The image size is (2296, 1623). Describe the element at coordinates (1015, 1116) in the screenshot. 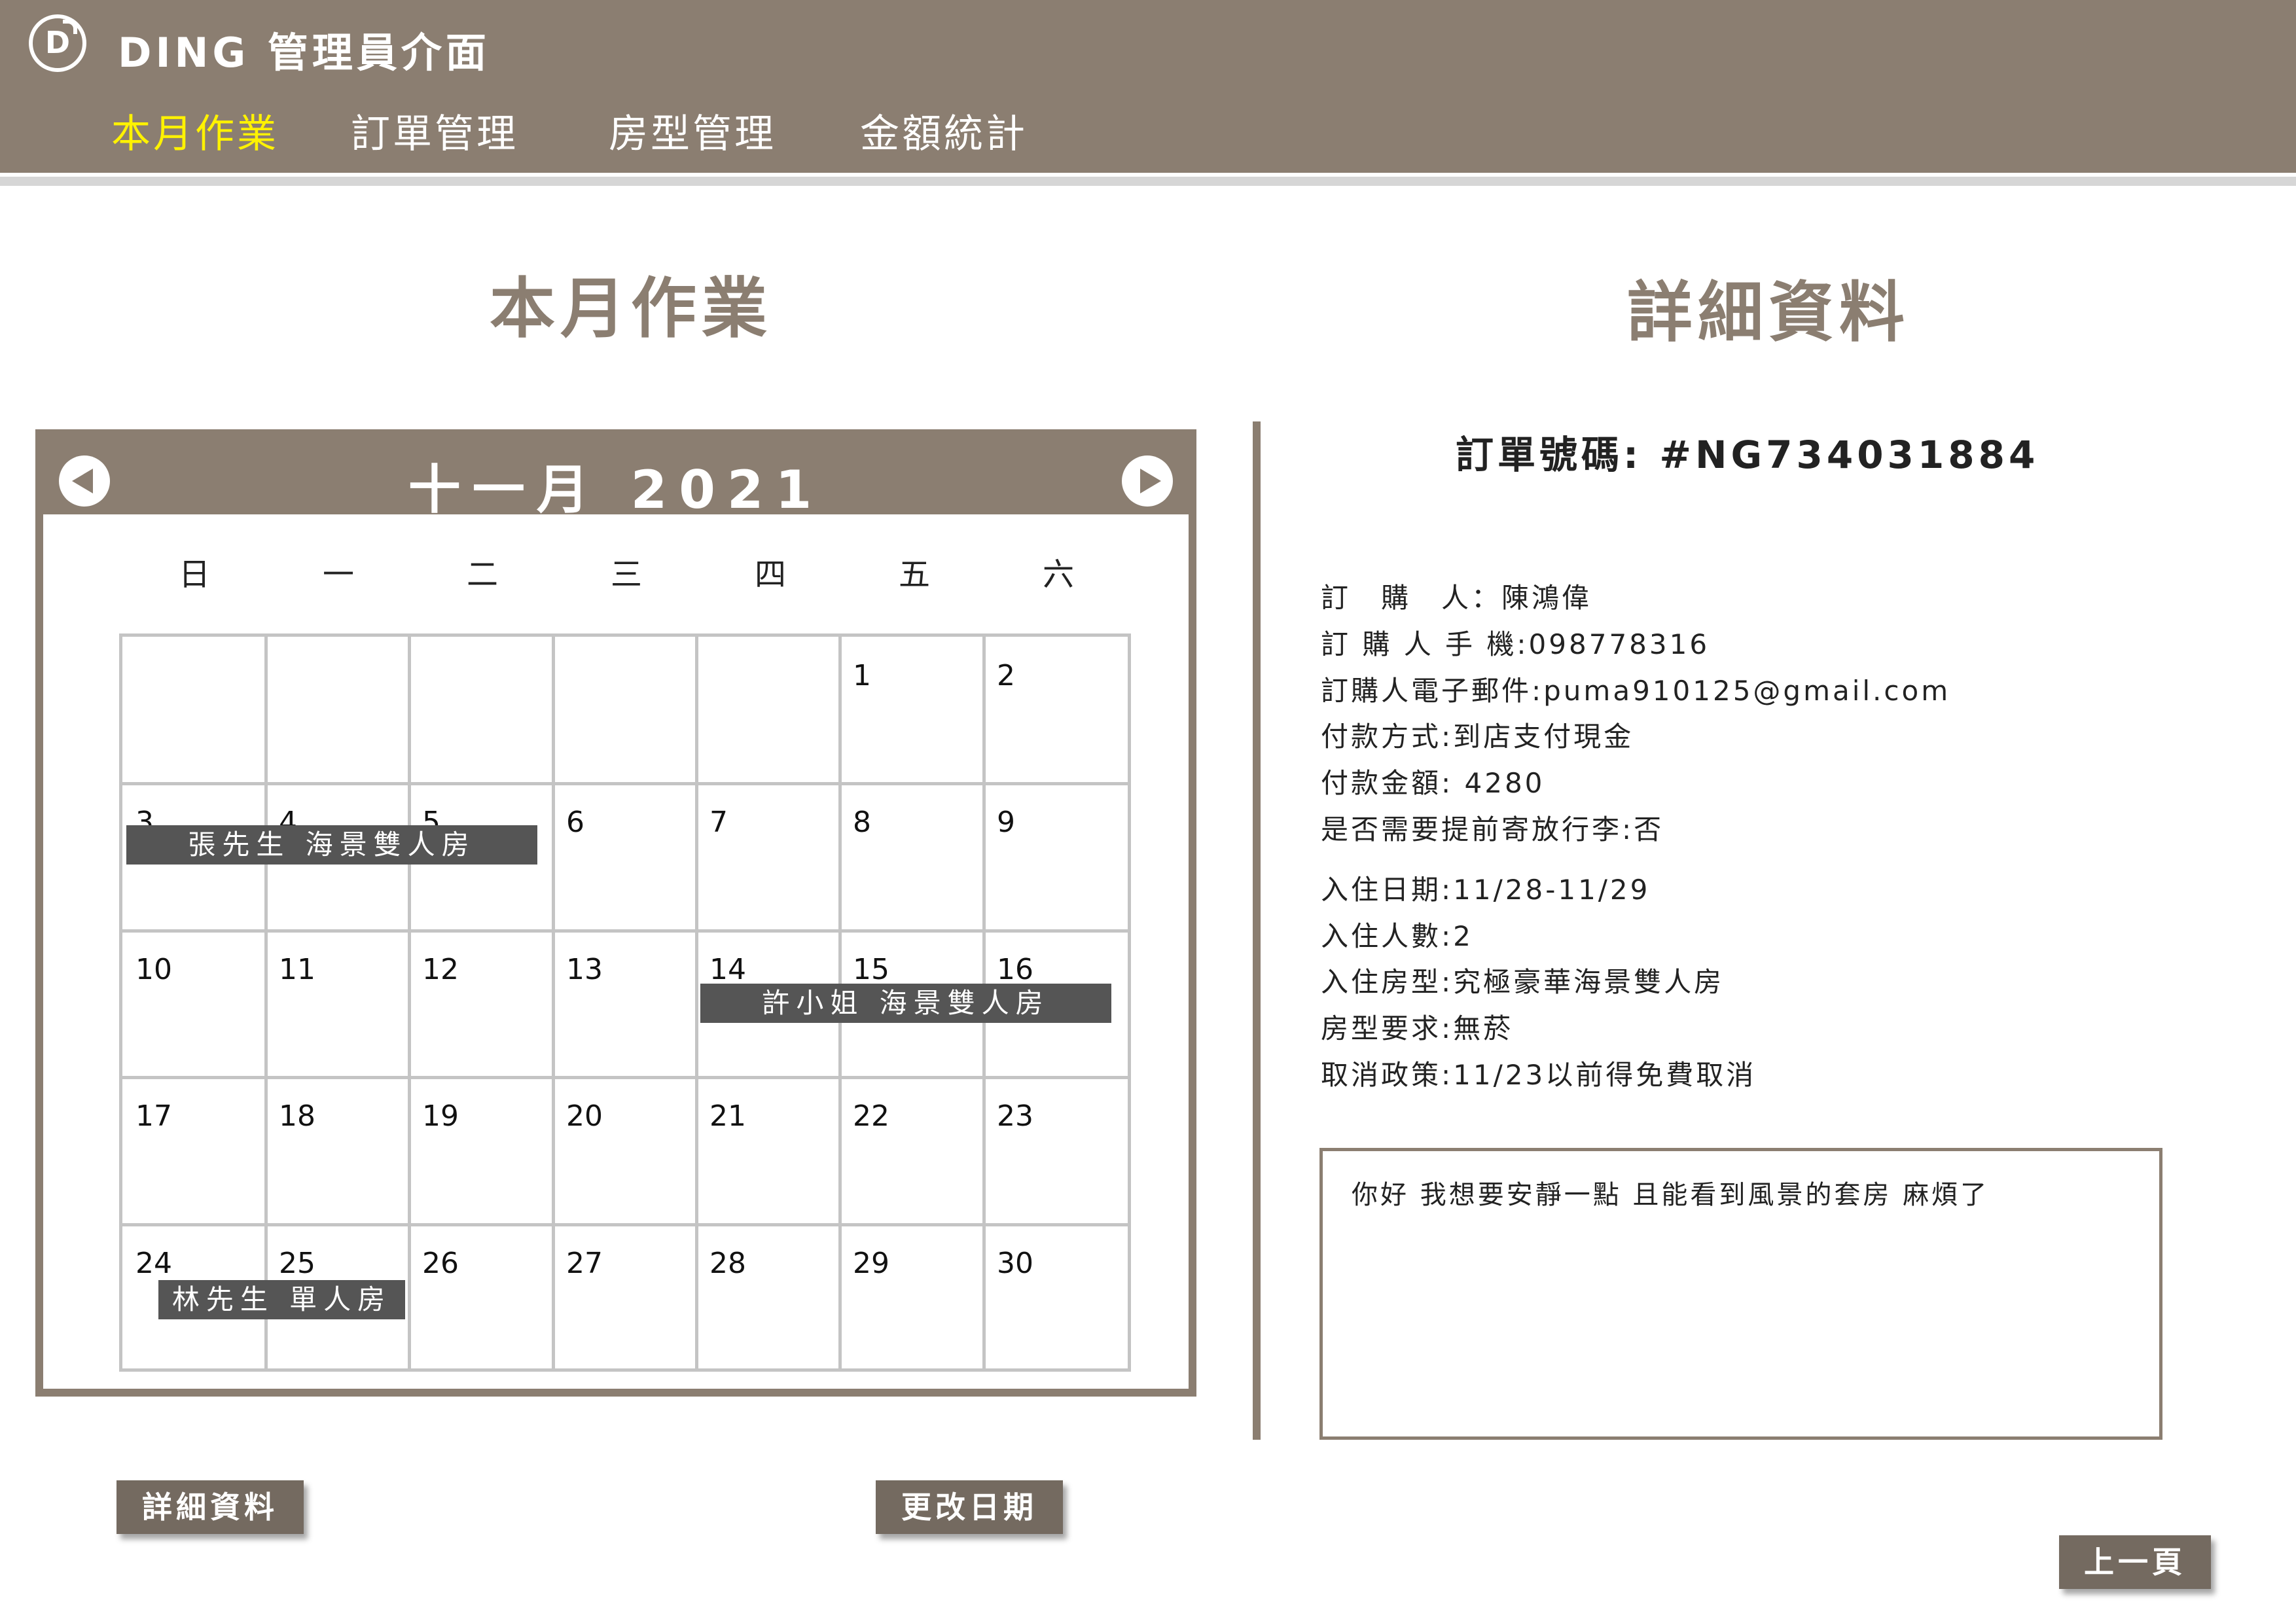

I see `calendar-day-number: 23` at that location.